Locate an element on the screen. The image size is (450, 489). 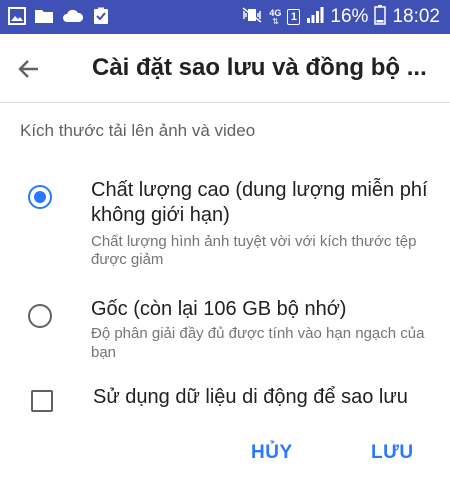
back-button is located at coordinates (29, 69).